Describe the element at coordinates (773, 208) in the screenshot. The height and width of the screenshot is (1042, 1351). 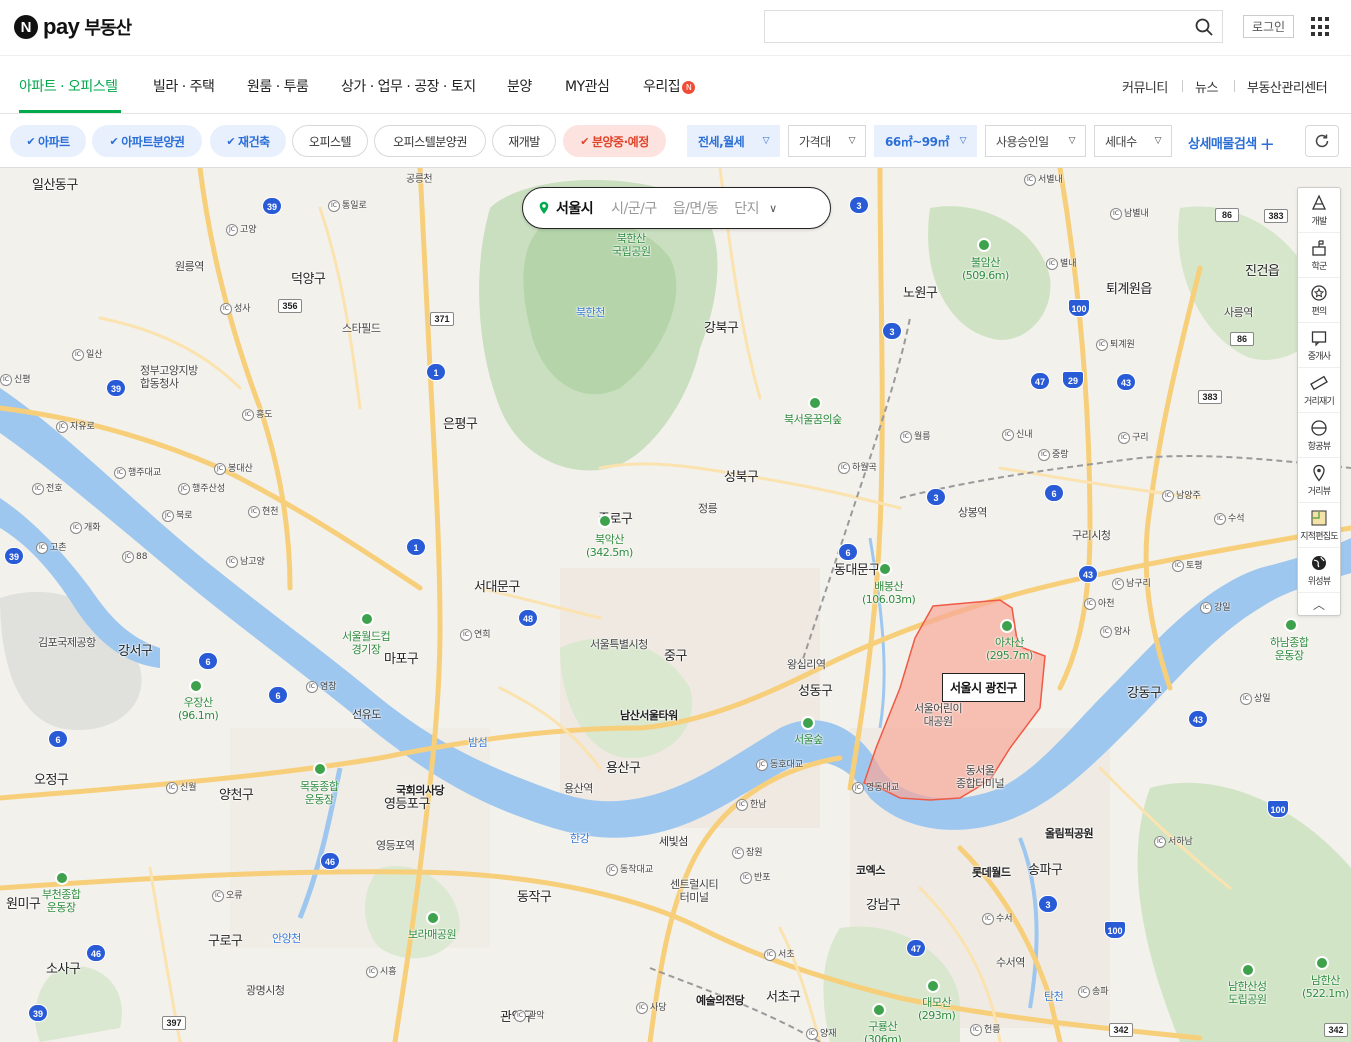
I see `chevron-down-icon: ∨` at that location.